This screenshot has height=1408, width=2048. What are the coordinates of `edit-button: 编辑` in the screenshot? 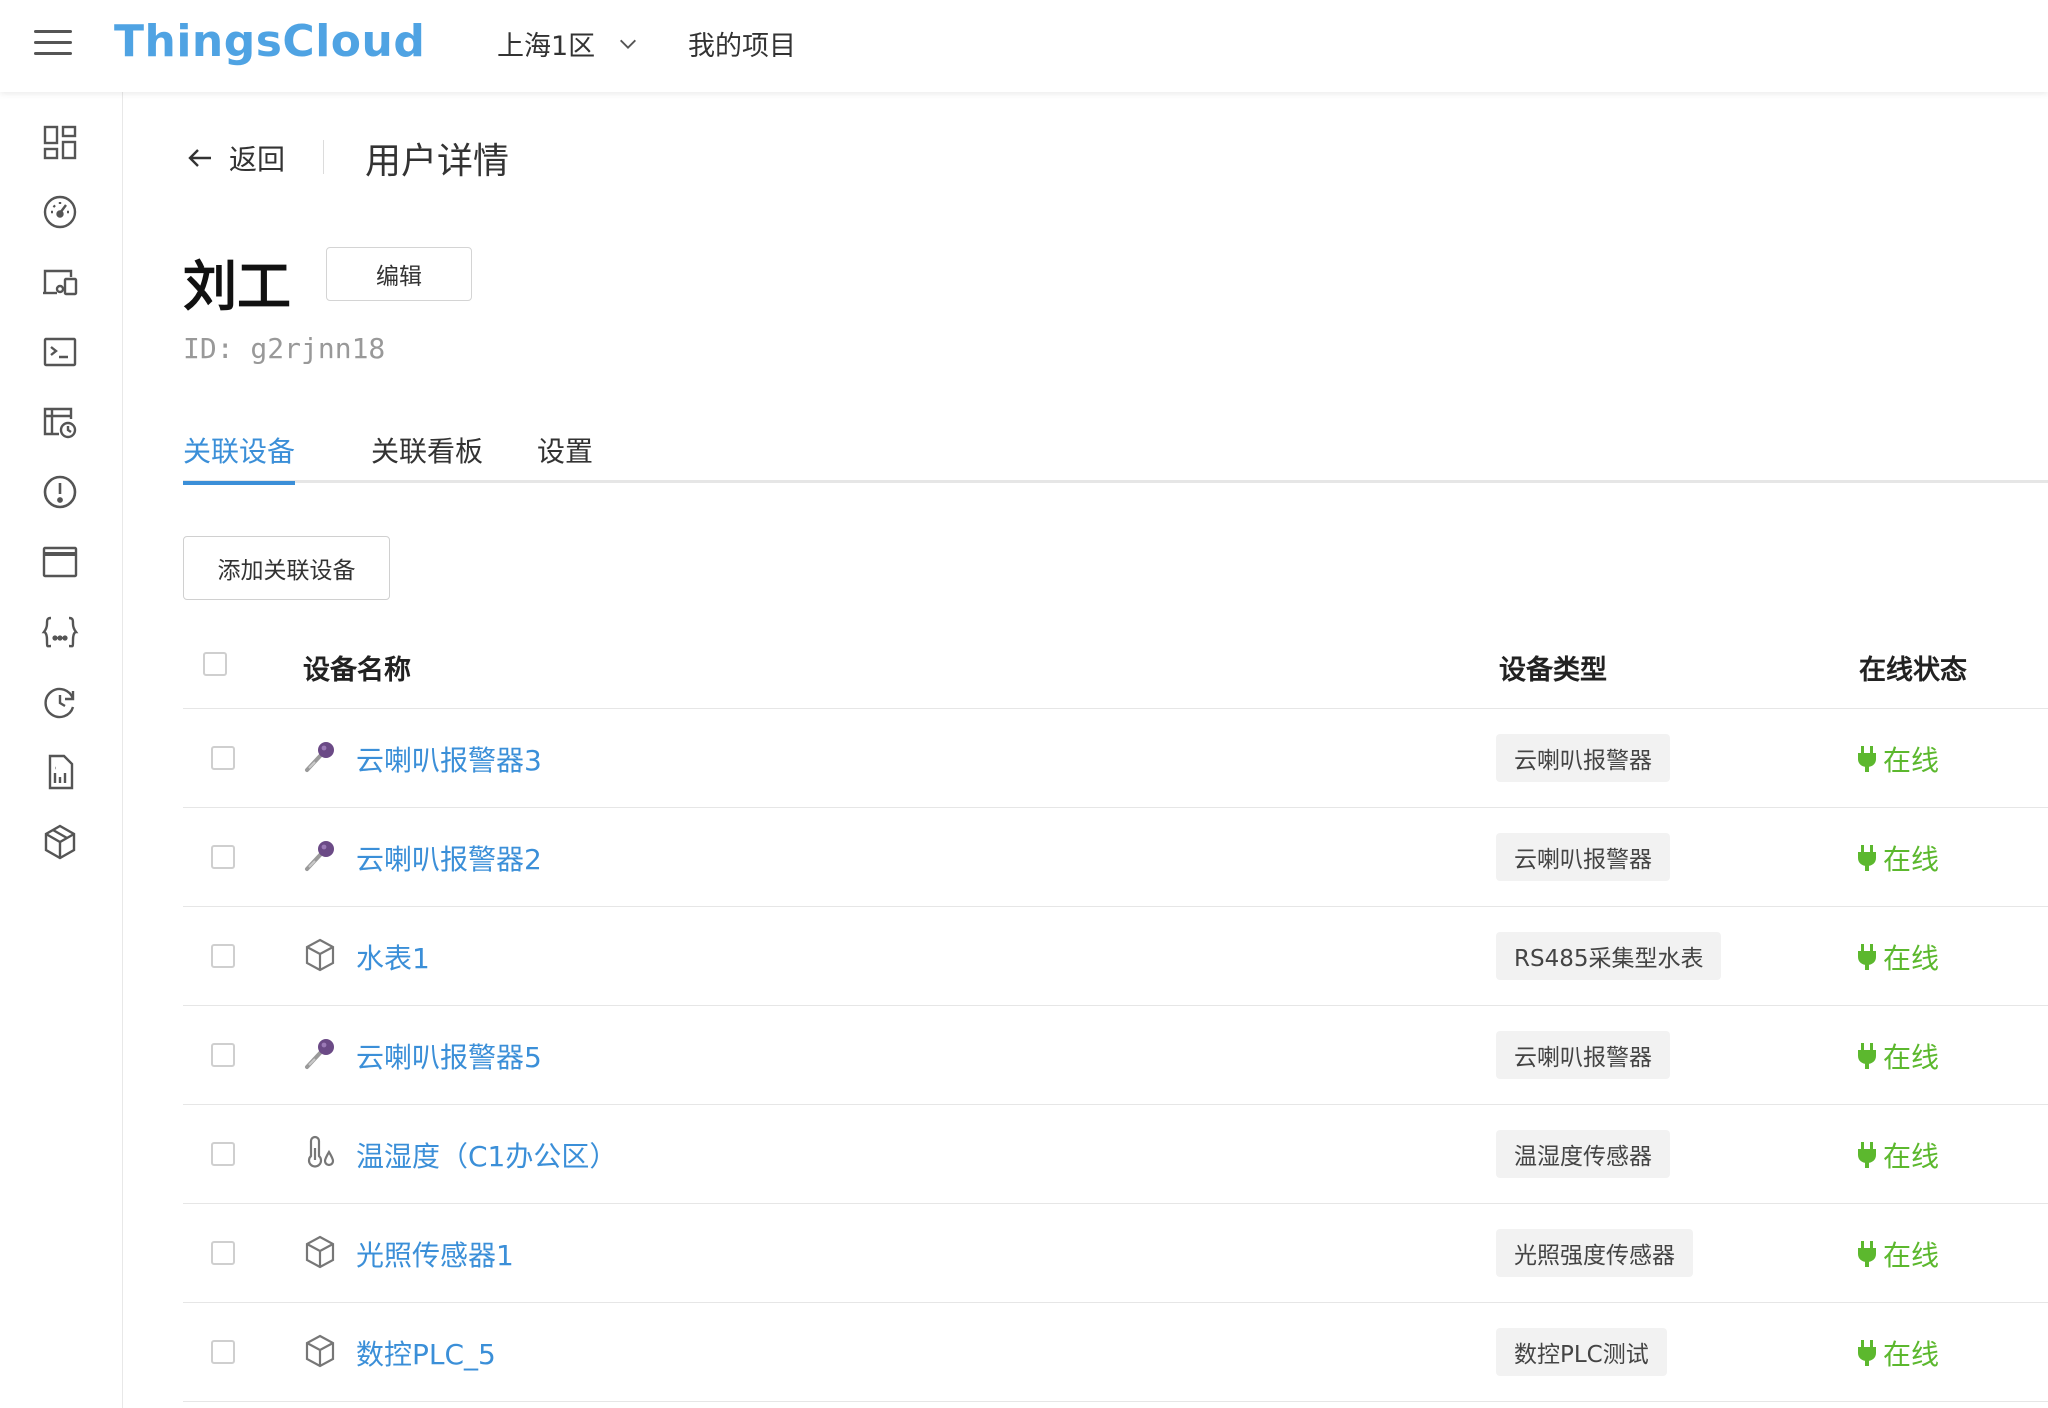 It's located at (399, 274).